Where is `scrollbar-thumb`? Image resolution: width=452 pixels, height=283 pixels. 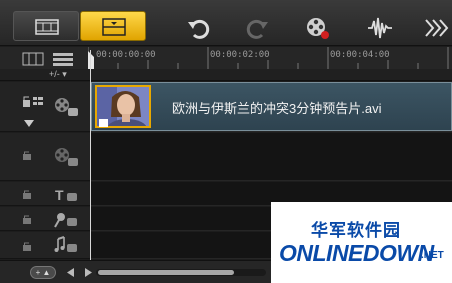
scrollbar-thumb is located at coordinates (166, 272).